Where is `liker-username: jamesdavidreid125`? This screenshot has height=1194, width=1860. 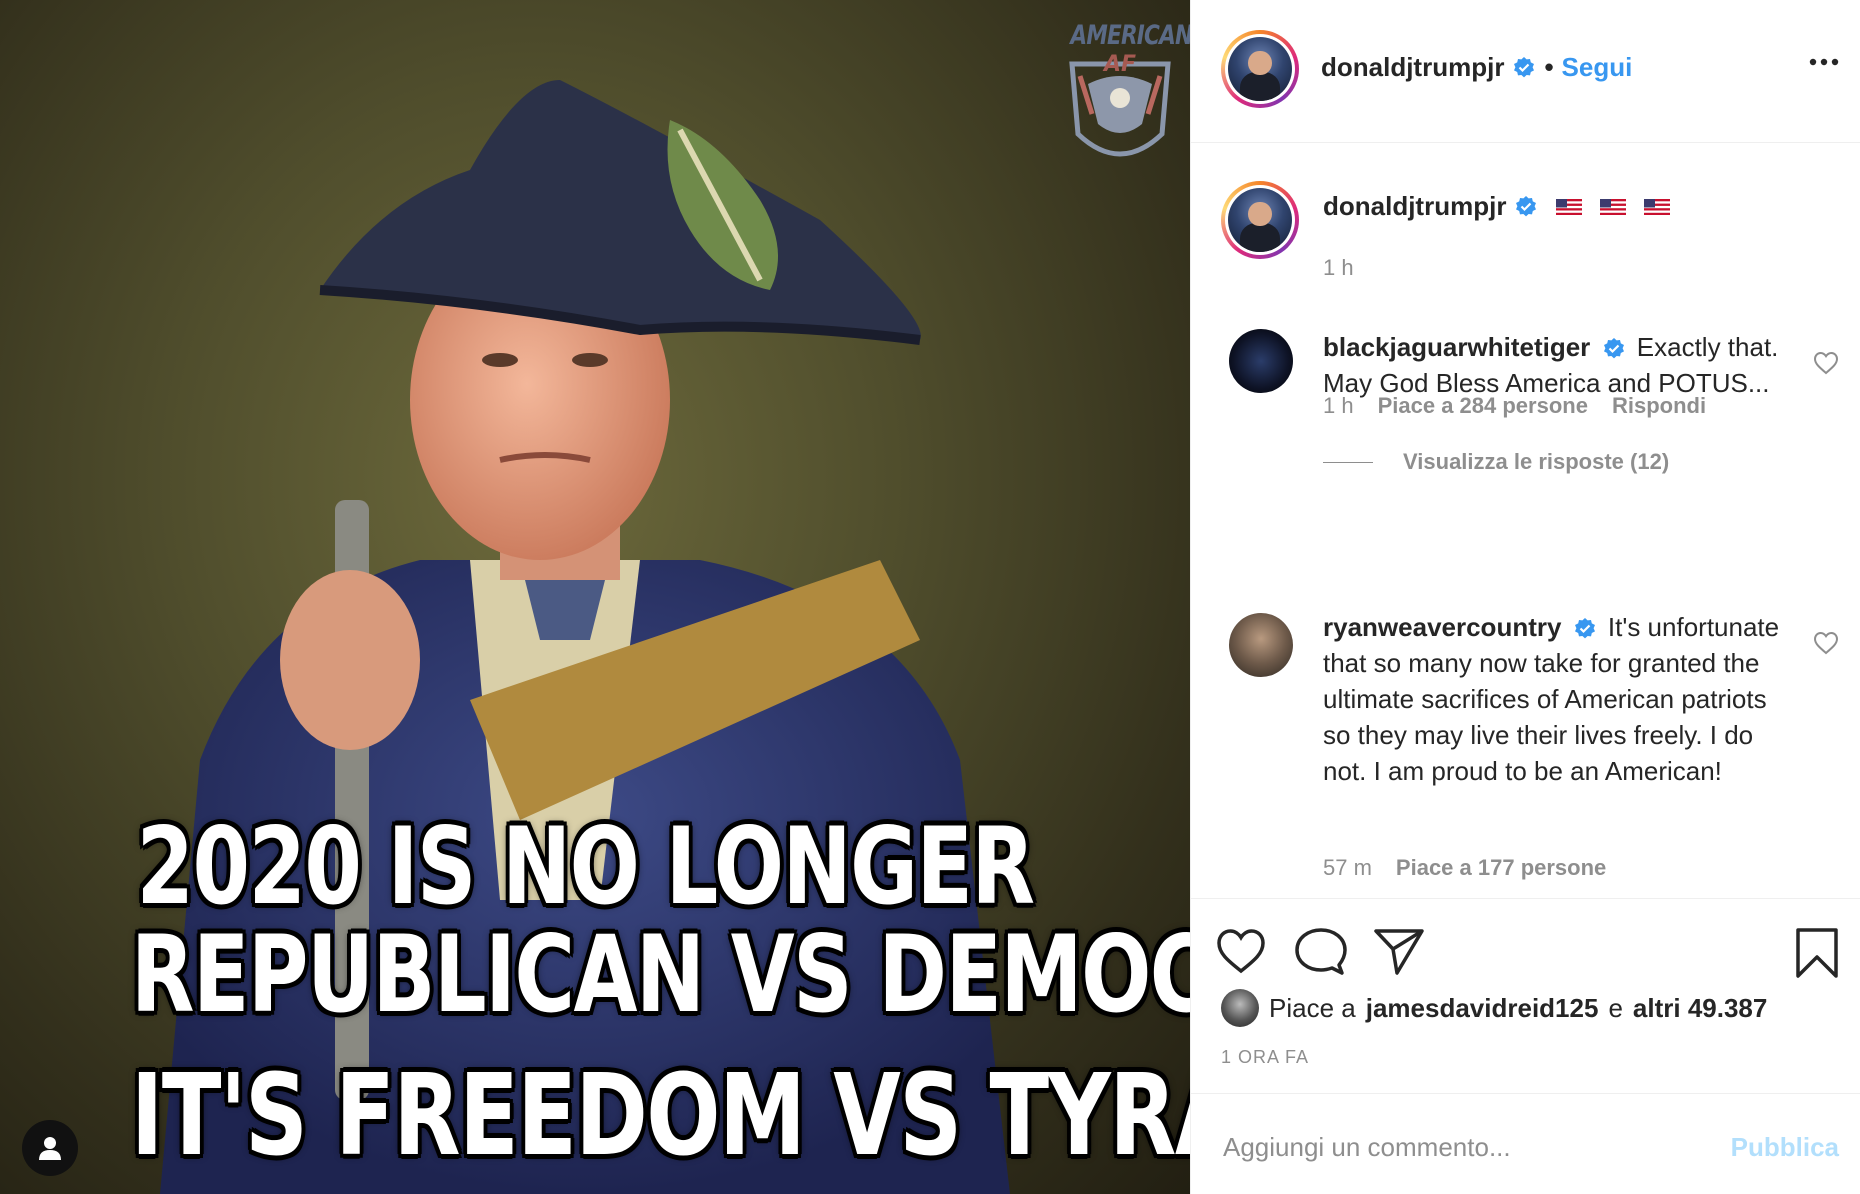
liker-username: jamesdavidreid125 is located at coordinates (1482, 1008).